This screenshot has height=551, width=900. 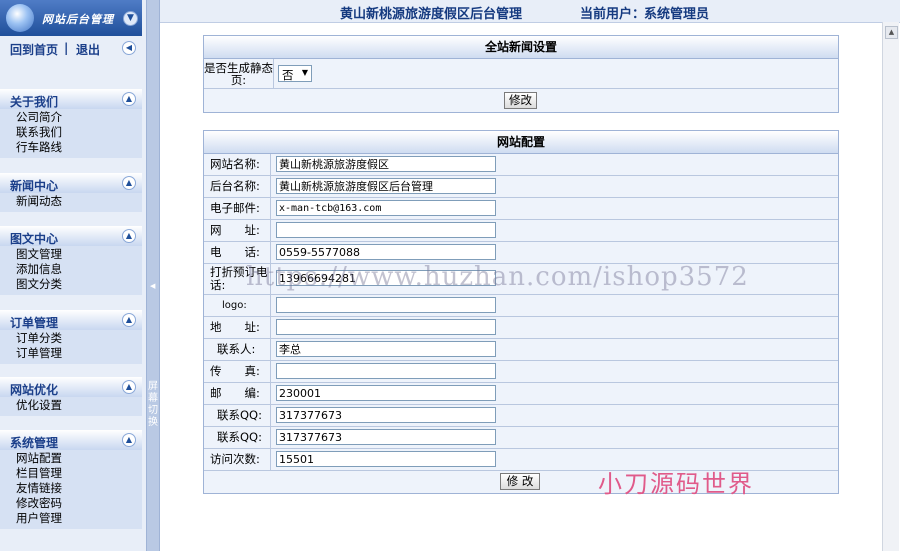 I want to click on menu-item-change-password: 修改密码, so click(x=71, y=503).